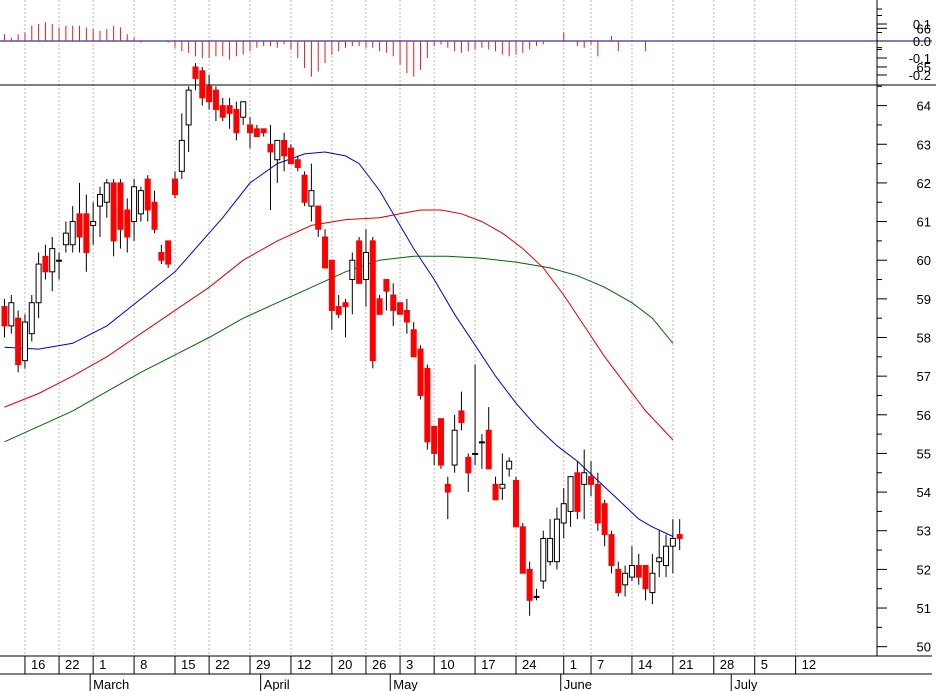  Describe the element at coordinates (924, 338) in the screenshot. I see `price-tick-label: 58` at that location.